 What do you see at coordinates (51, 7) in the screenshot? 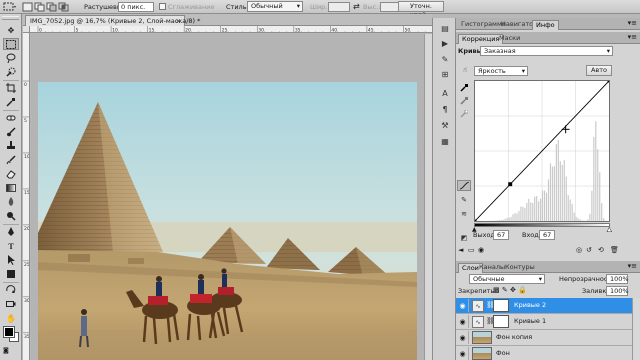
I see `subtract-selection-icon` at bounding box center [51, 7].